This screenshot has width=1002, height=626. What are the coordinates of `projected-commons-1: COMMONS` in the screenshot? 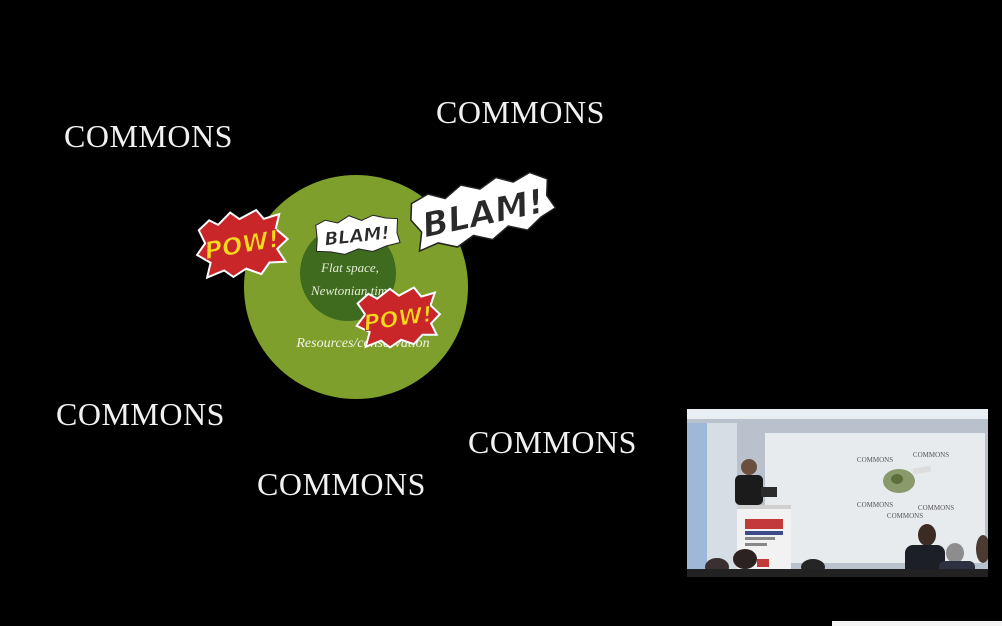 It's located at (875, 460).